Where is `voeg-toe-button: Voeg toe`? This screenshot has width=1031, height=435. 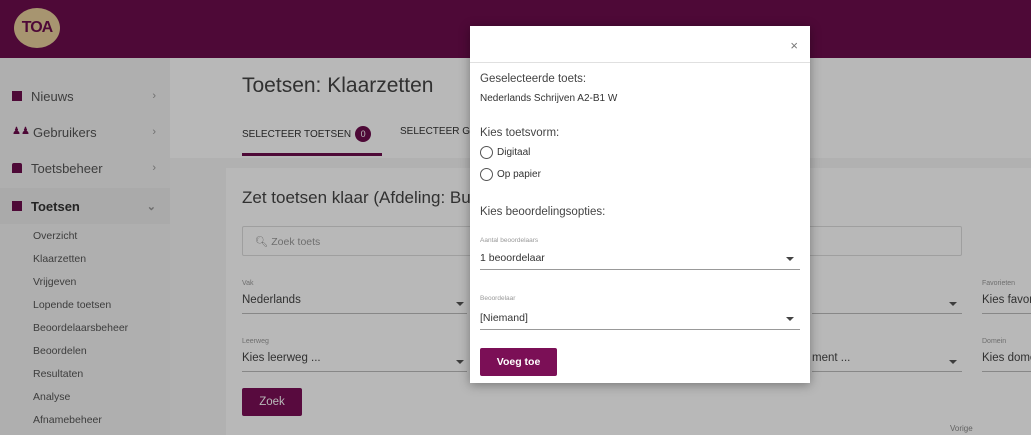 voeg-toe-button: Voeg toe is located at coordinates (518, 362).